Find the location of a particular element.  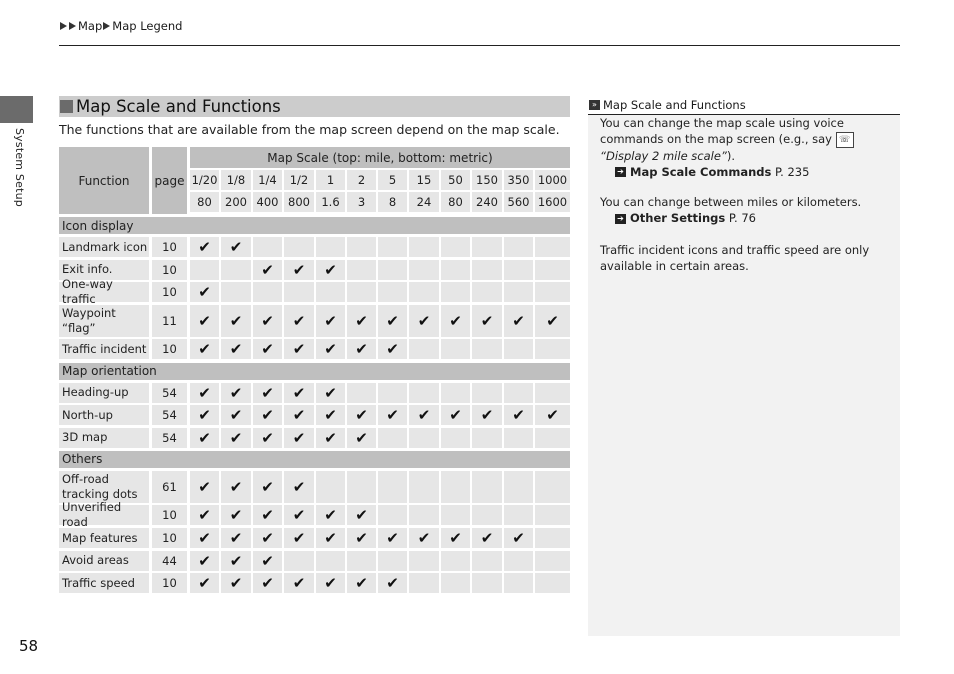

reference-link: ➔ Other Settings P. 76 is located at coordinates (747, 218).